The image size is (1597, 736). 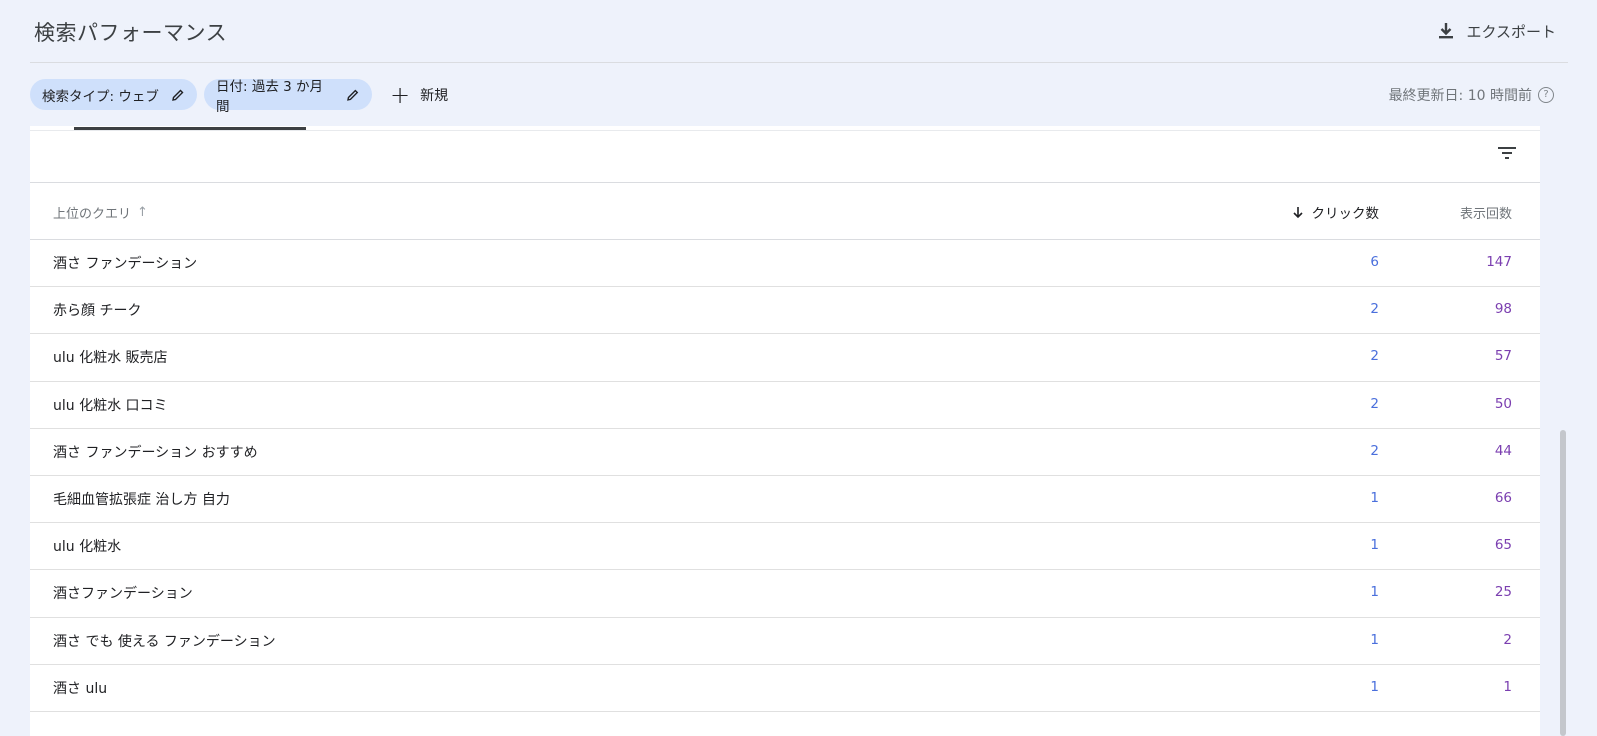 I want to click on last-updated: 最終更新日: 10 時間前 ?, so click(x=1471, y=95).